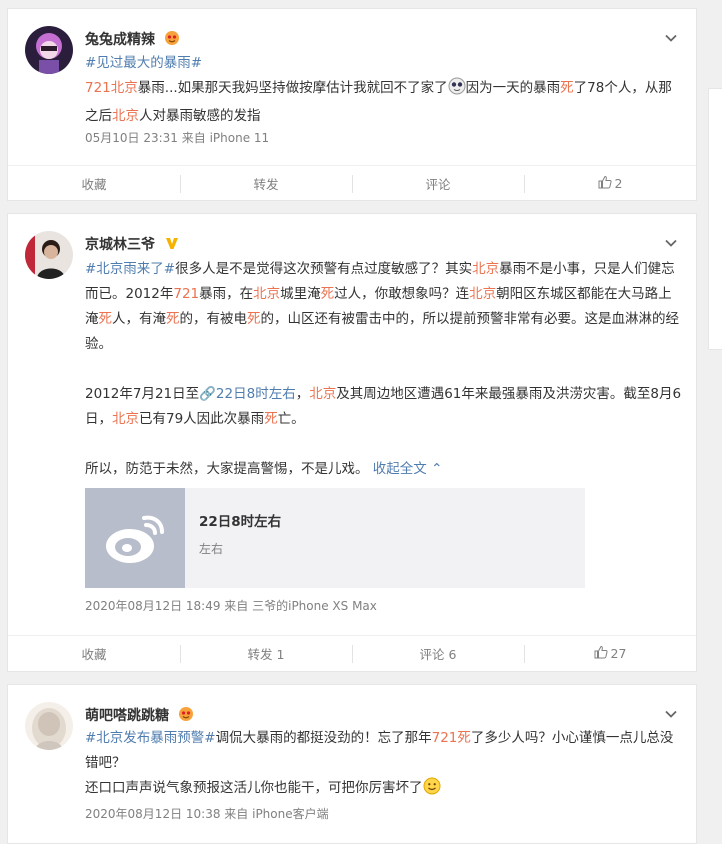 Image resolution: width=722 pixels, height=844 pixels. I want to click on text-span: 暴雨...如果那天我妈坚持做按摩估计我就回不了家了, so click(292, 88).